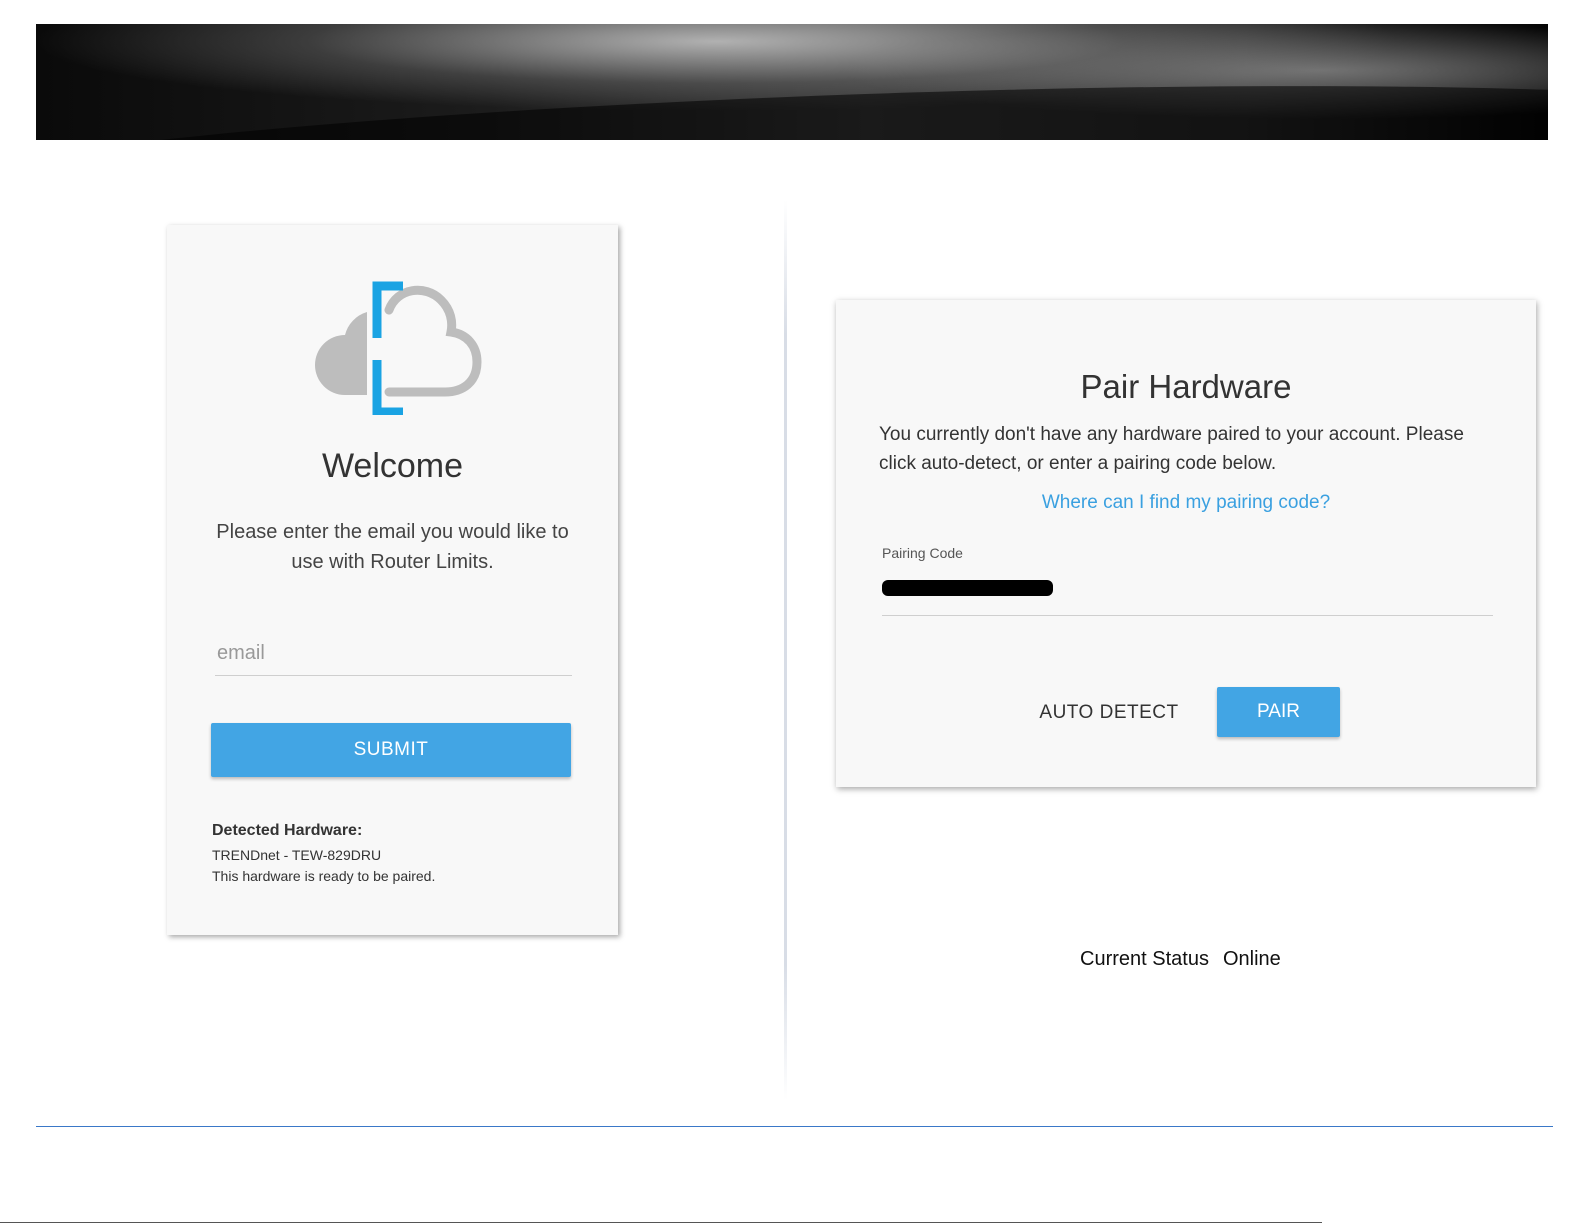 This screenshot has width=1585, height=1225. Describe the element at coordinates (324, 876) in the screenshot. I see `detected-hardware-status: This hardware is ready to be paired.` at that location.